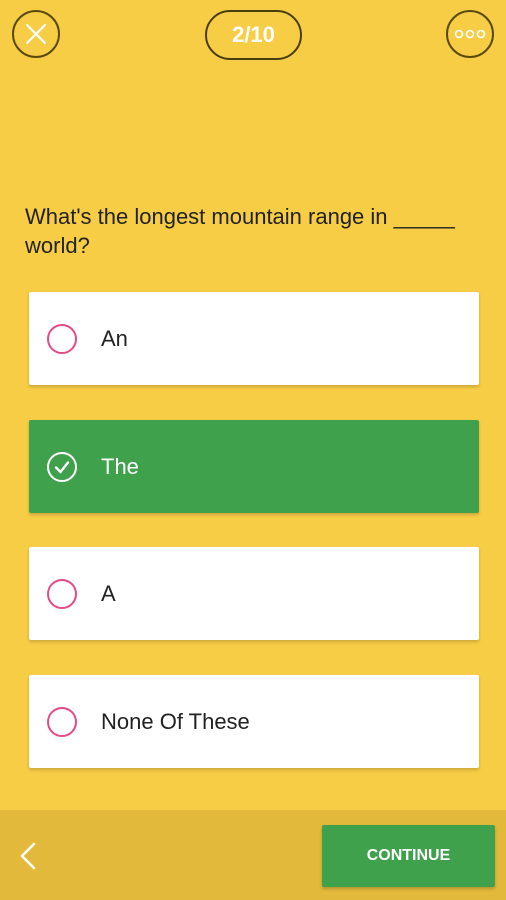  I want to click on top-bar: 2/10, so click(253, 35).